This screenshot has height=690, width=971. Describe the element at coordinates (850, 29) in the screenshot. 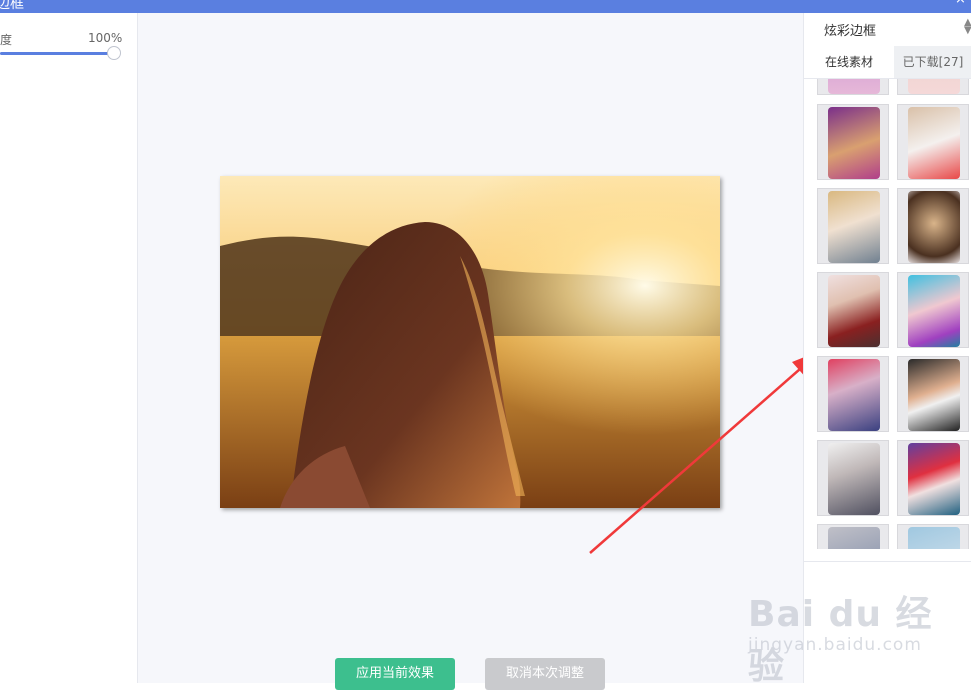

I see `frame-category-select: 炫彩边框` at that location.